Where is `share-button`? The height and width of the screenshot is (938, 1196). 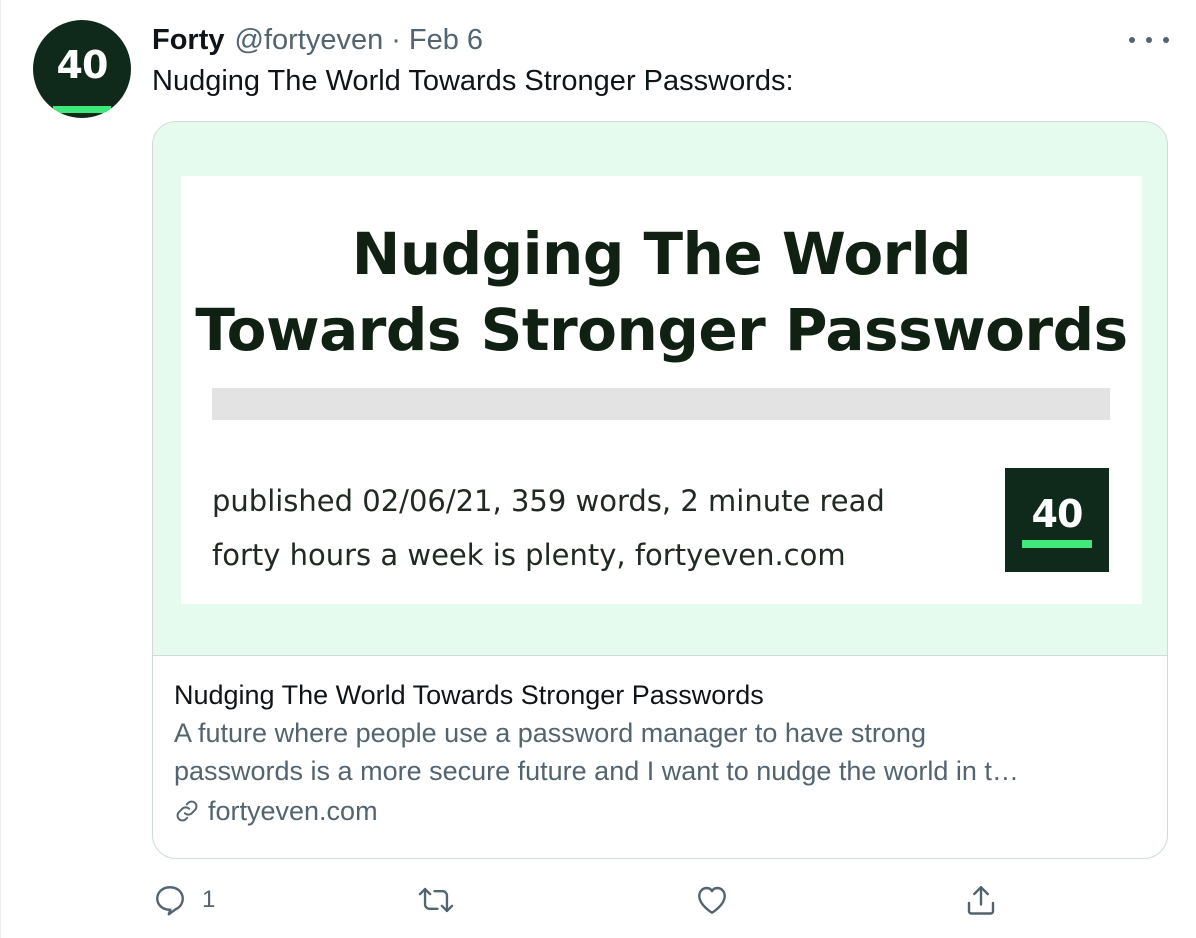 share-button is located at coordinates (981, 900).